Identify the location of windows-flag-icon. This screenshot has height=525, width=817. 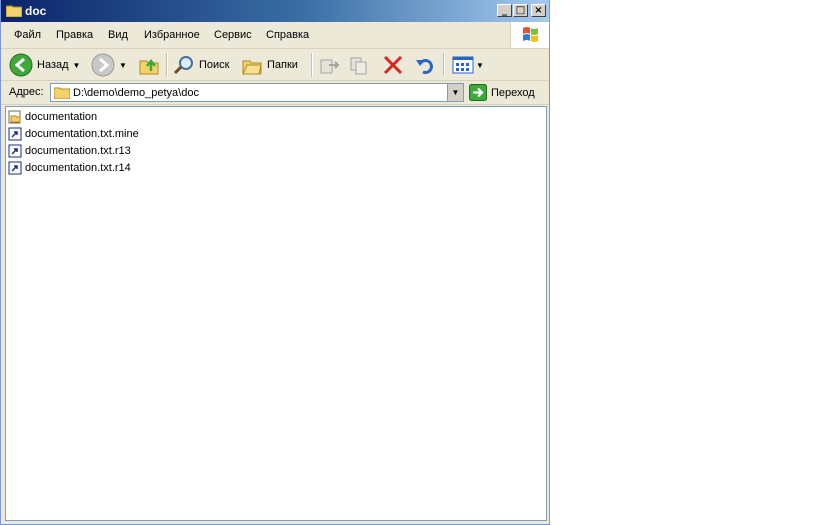
(530, 34).